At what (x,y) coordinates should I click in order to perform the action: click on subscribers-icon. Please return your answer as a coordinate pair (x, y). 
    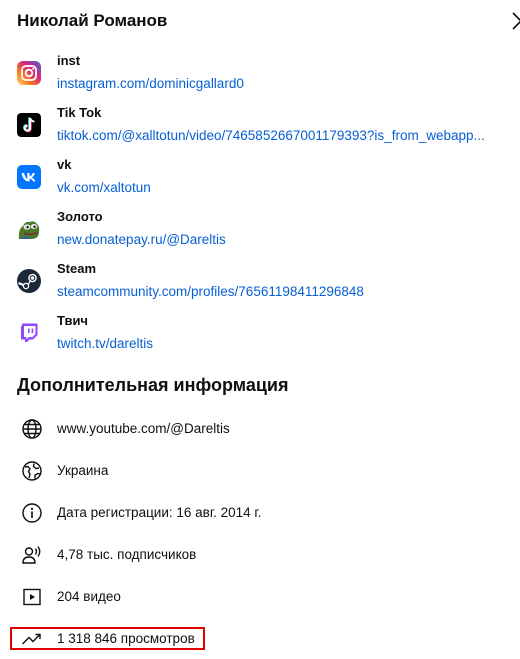
    Looking at the image, I should click on (31, 555).